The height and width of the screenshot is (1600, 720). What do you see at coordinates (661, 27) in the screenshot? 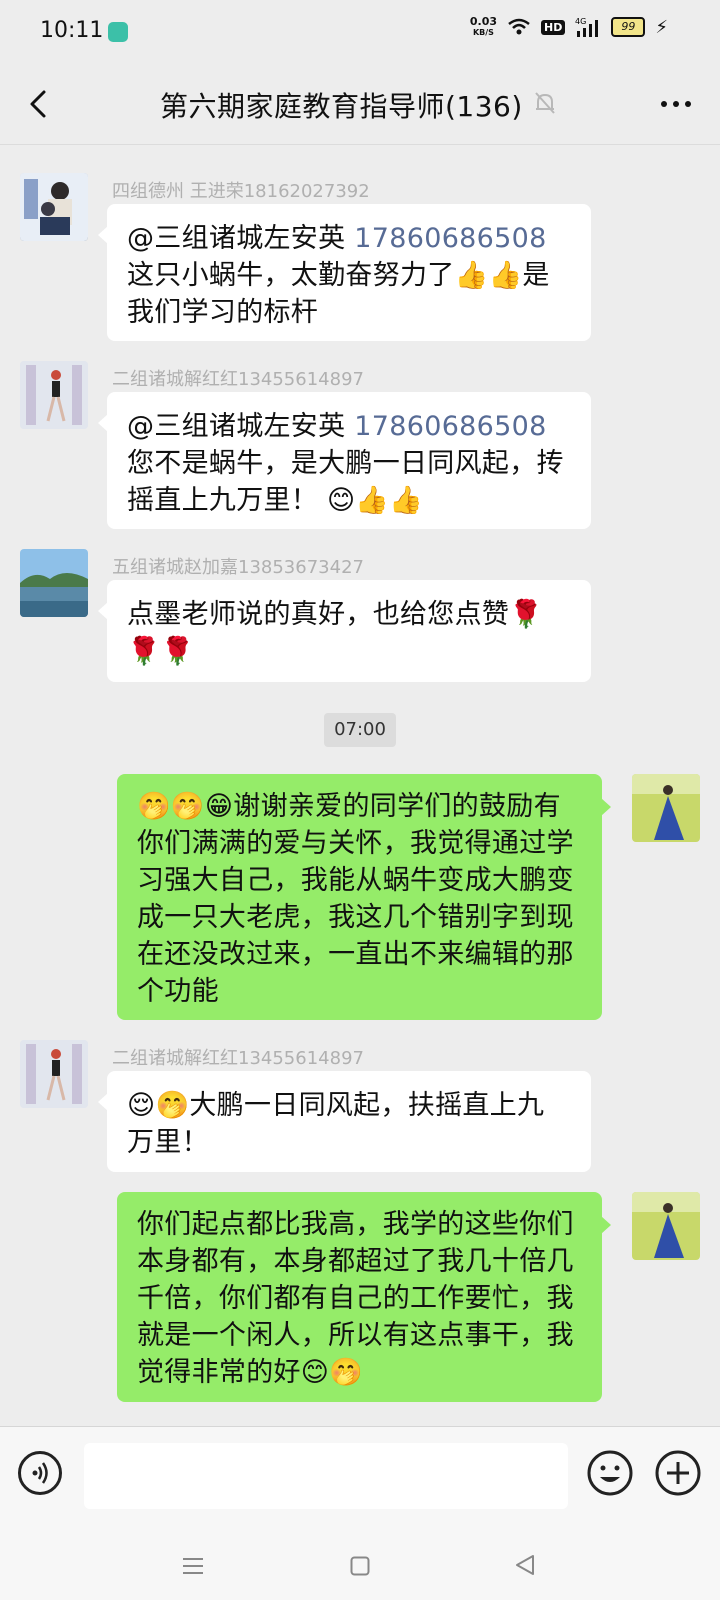
I see `charging-icon: ⚡` at bounding box center [661, 27].